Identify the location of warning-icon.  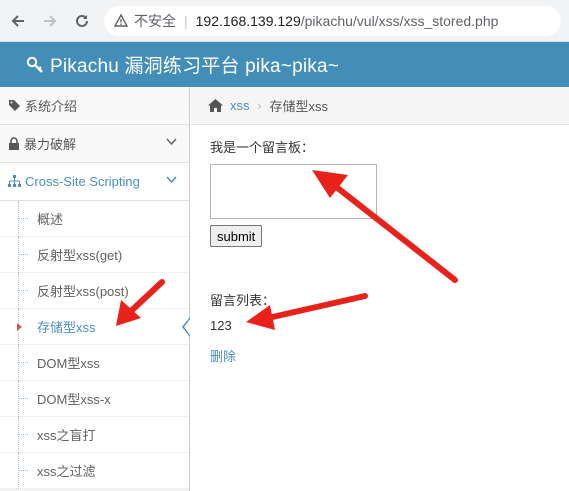
(121, 20).